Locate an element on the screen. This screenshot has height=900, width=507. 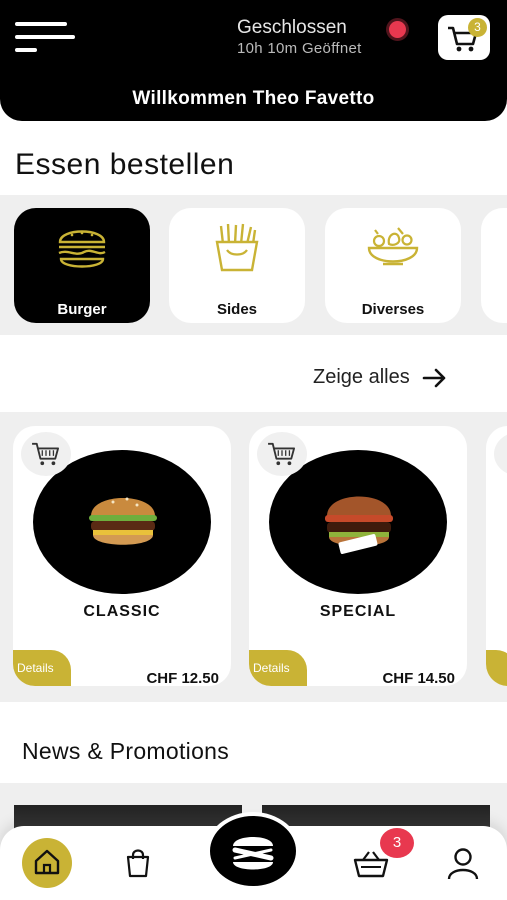
status-indicator-dot is located at coordinates (397, 29).